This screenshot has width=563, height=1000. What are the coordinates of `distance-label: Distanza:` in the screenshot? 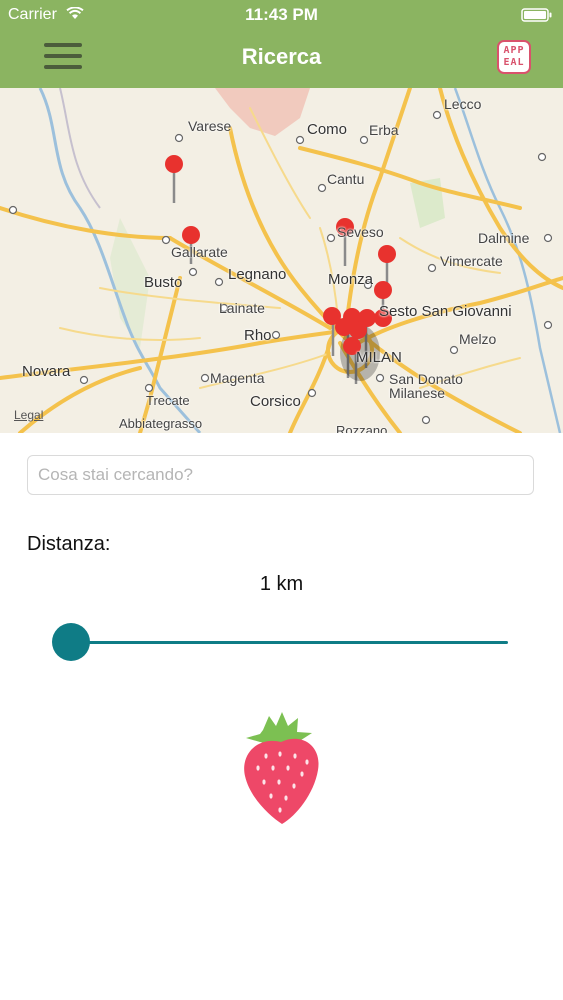 It's located at (69, 544).